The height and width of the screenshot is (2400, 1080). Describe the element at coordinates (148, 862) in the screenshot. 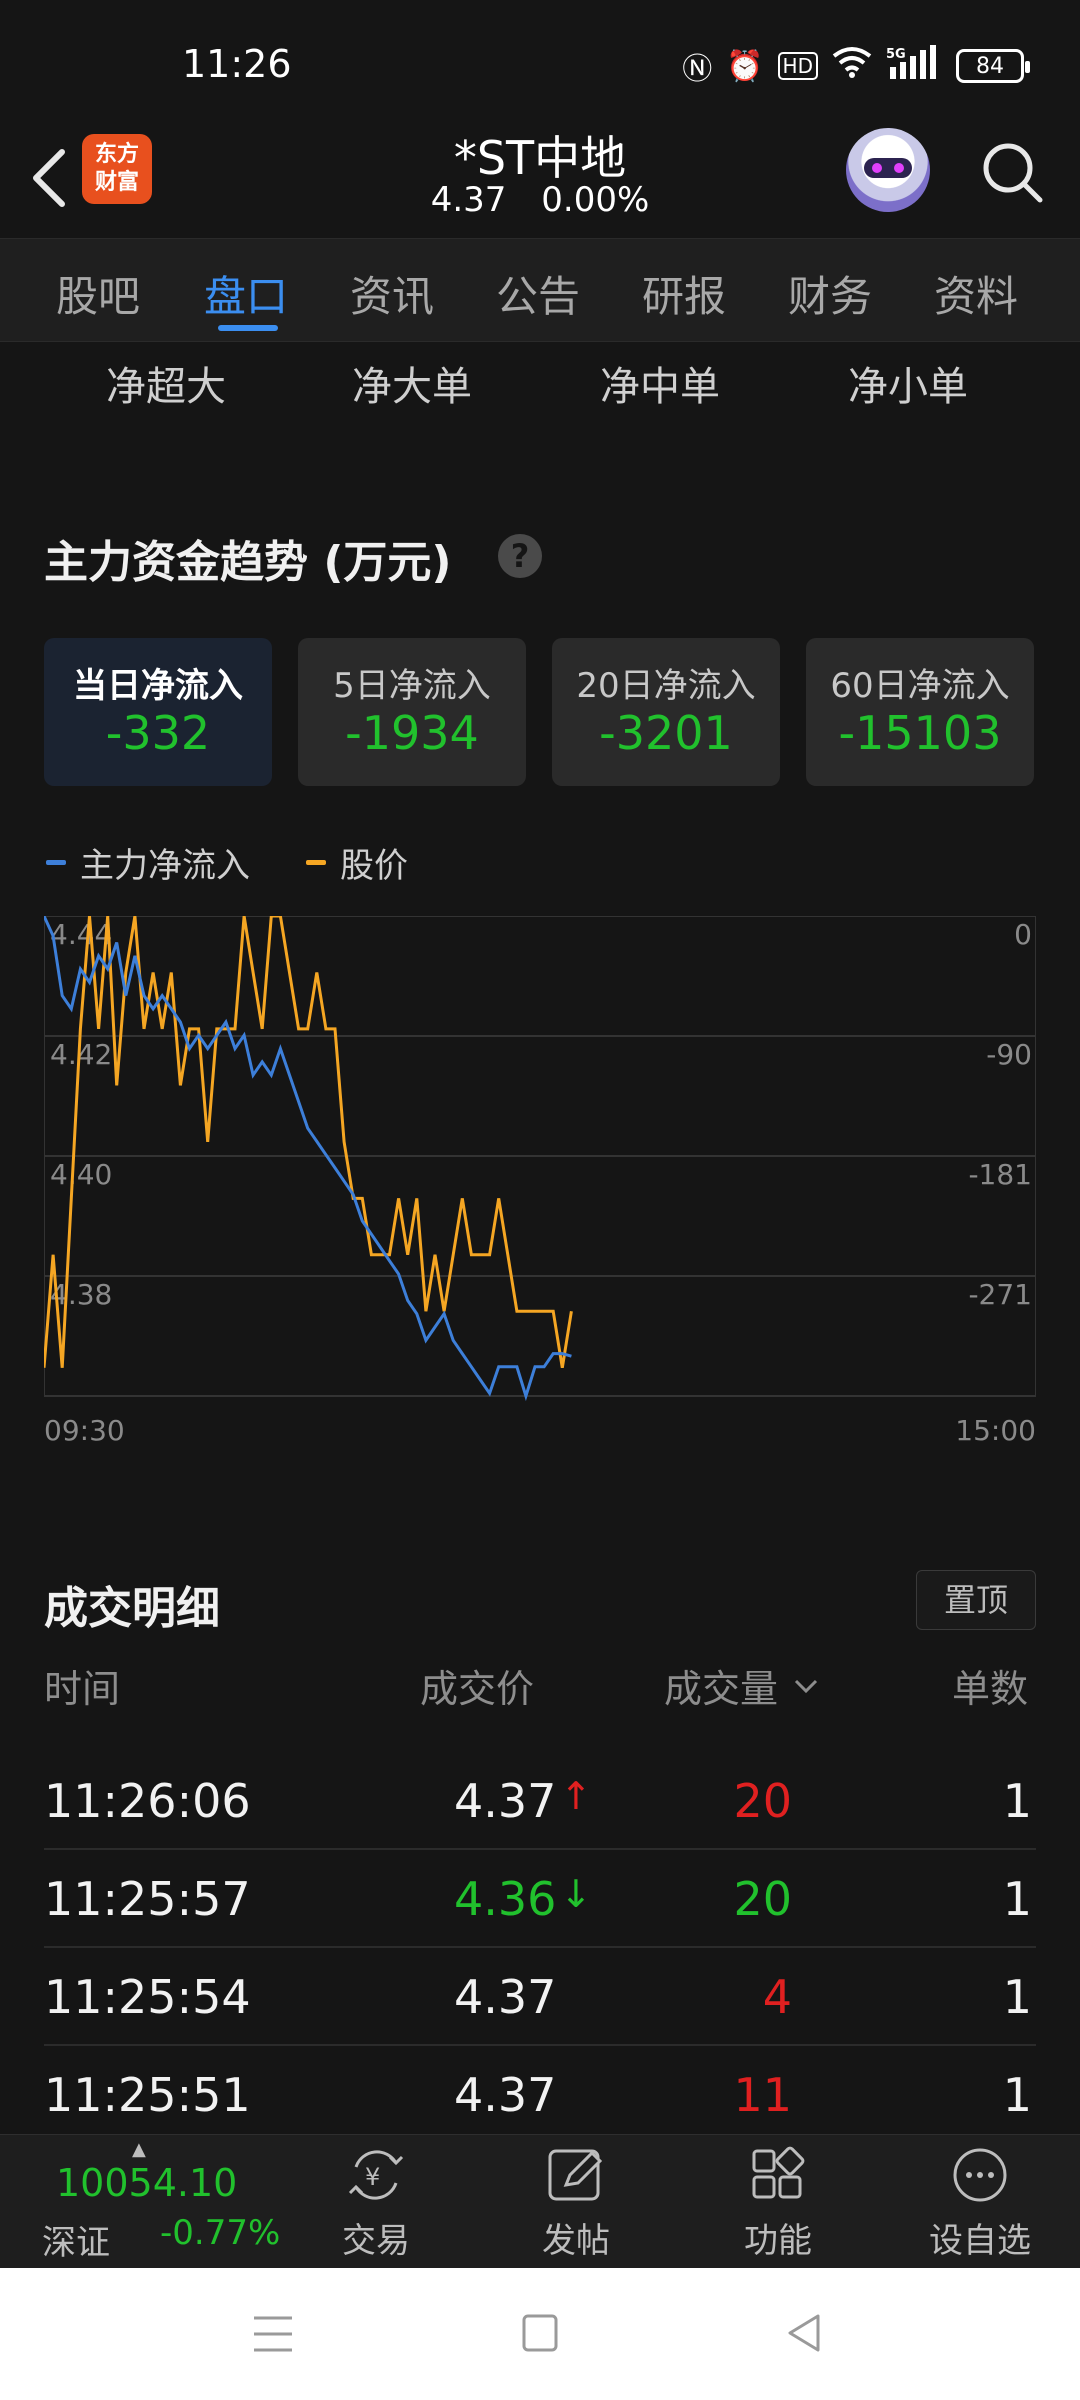

I see `legend-net-inflow: 主力净流入` at that location.